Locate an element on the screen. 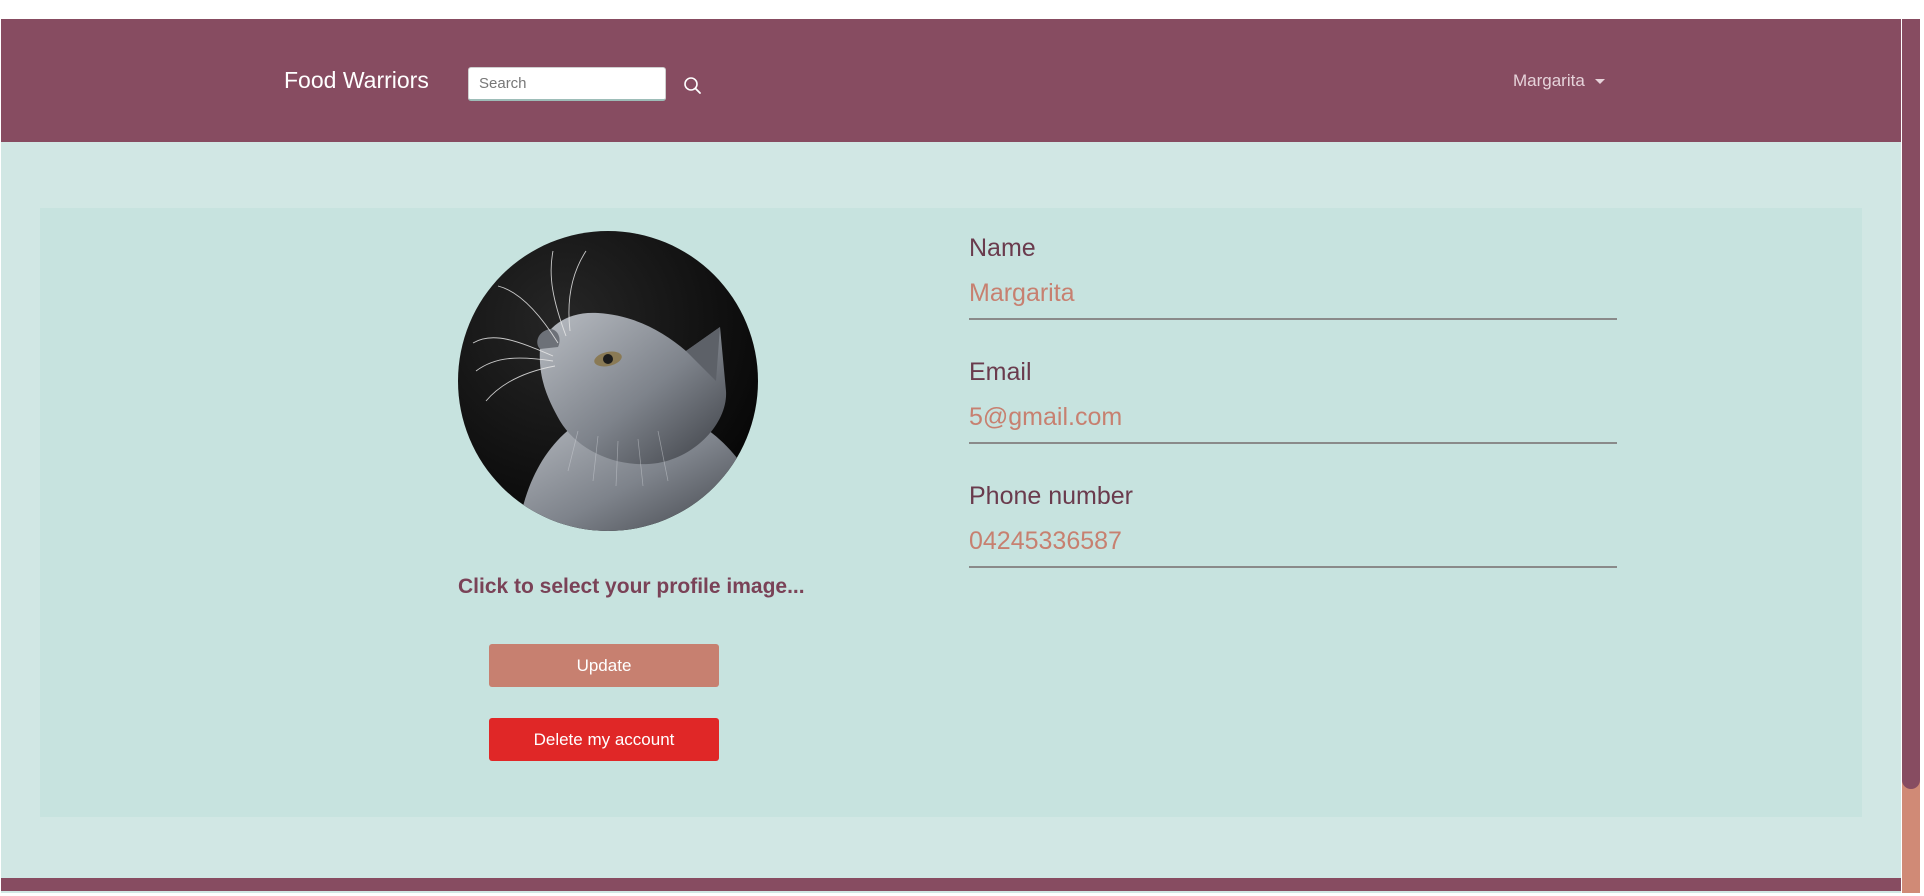 This screenshot has width=1924, height=896. caret-down-icon is located at coordinates (1599, 81).